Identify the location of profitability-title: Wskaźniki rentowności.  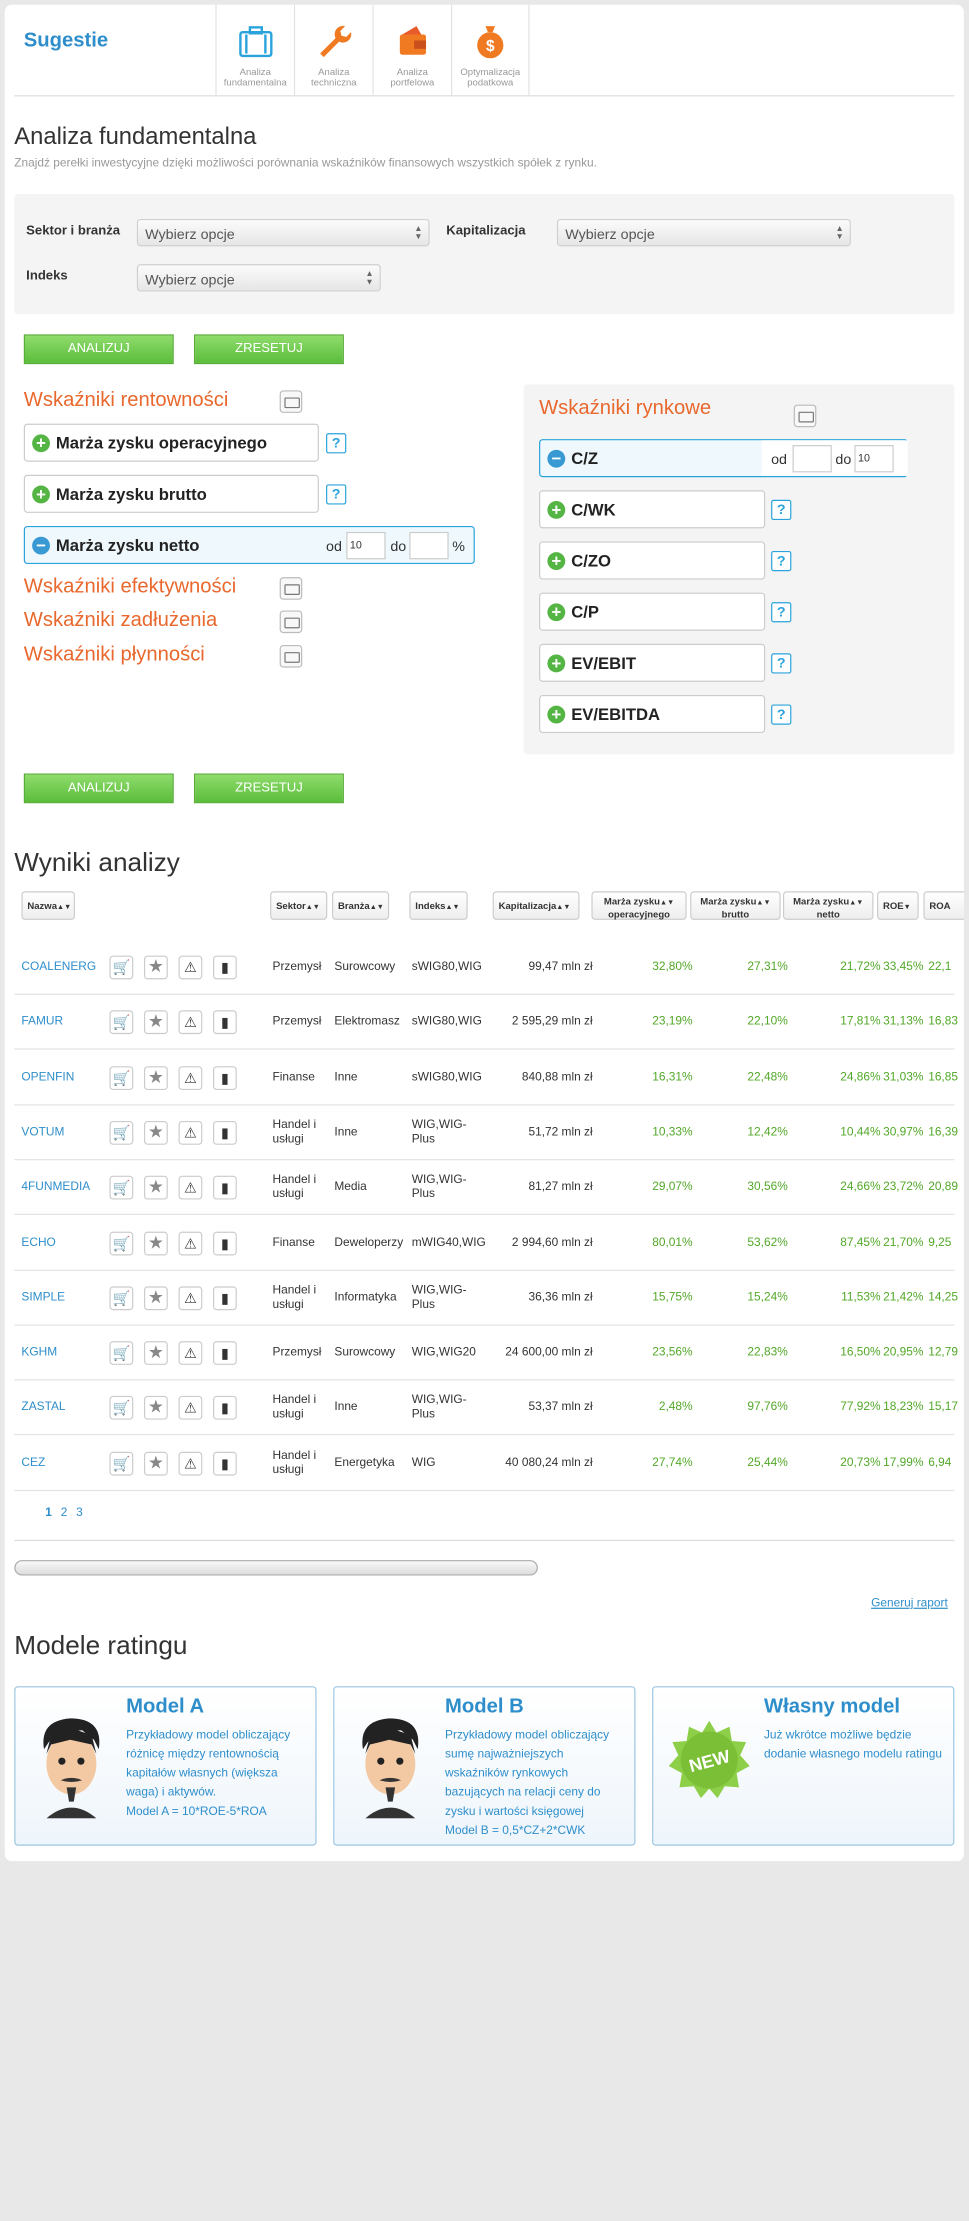
(126, 400).